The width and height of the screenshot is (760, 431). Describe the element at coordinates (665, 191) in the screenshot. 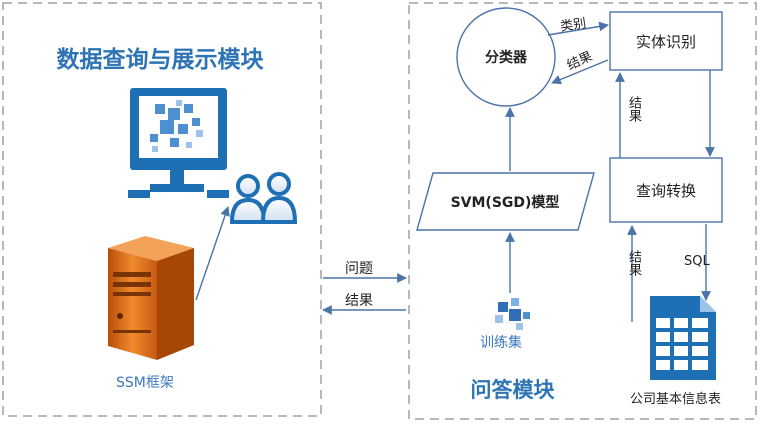

I see `query-conversion-label: 查询转换` at that location.